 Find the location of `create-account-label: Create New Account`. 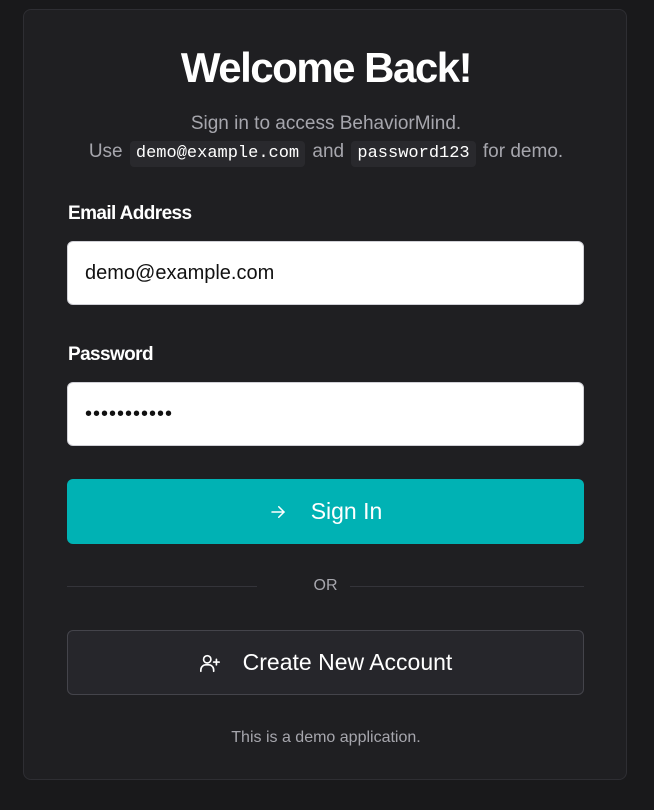

create-account-label: Create New Account is located at coordinates (347, 662).